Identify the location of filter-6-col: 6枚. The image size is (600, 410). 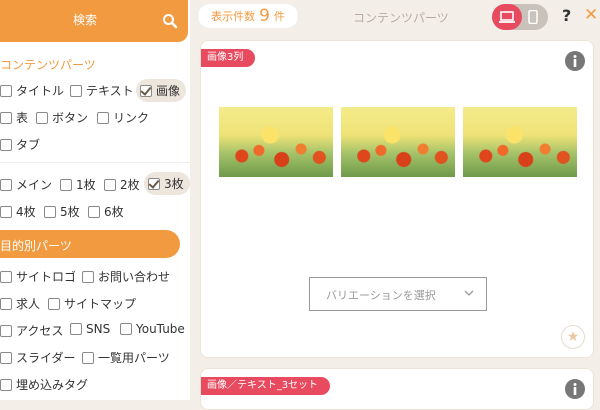
(106, 211).